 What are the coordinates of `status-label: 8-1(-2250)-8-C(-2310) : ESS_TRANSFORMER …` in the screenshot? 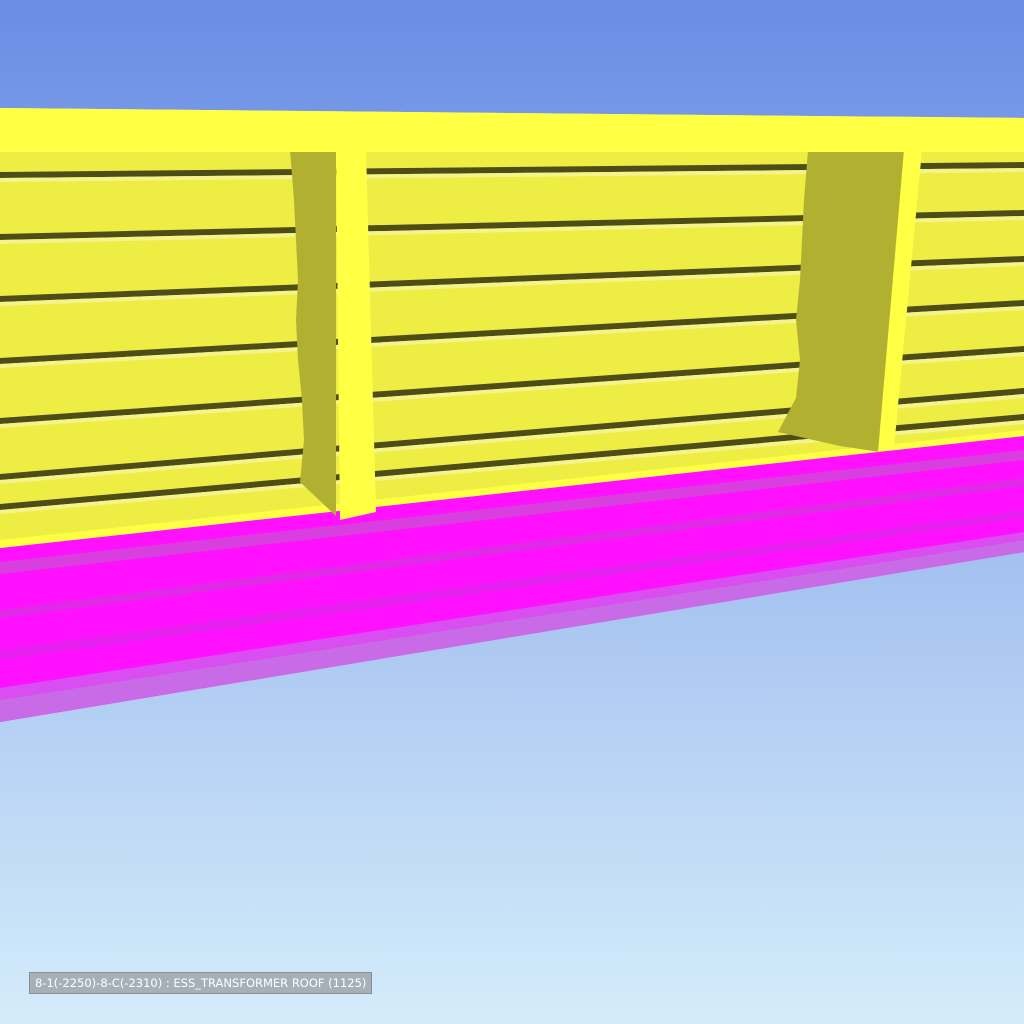 It's located at (201, 983).